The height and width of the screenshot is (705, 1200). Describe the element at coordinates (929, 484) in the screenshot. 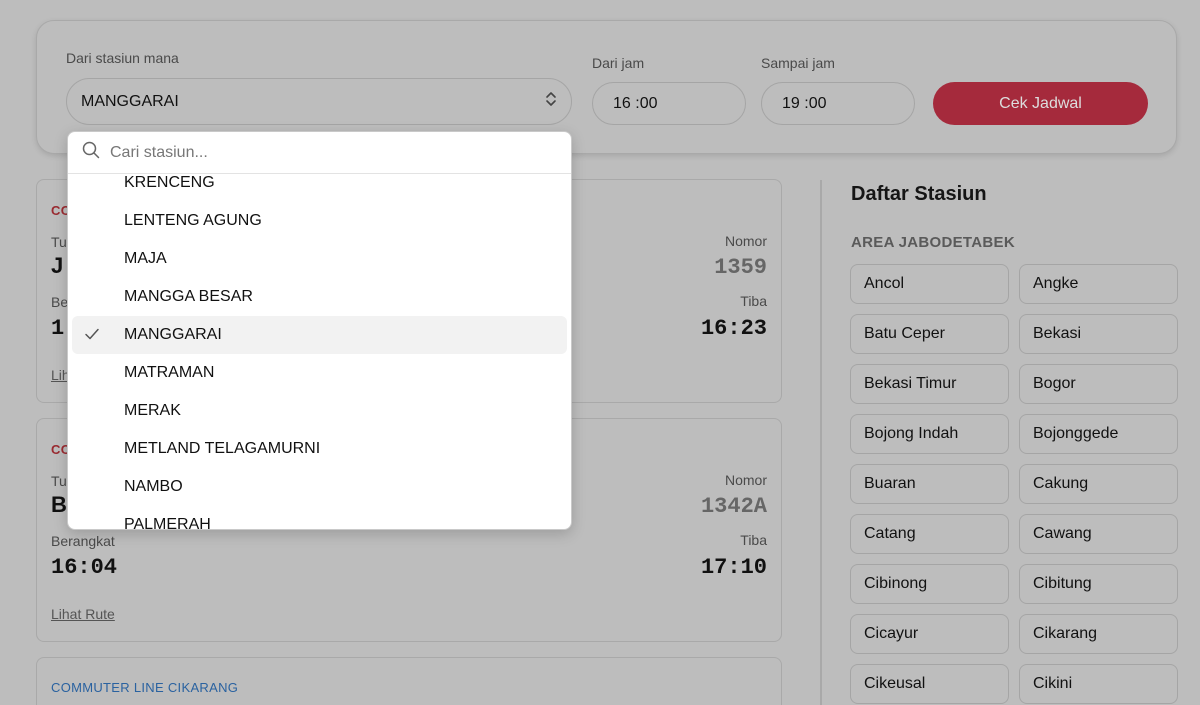

I see `station-button: Buaran` at that location.